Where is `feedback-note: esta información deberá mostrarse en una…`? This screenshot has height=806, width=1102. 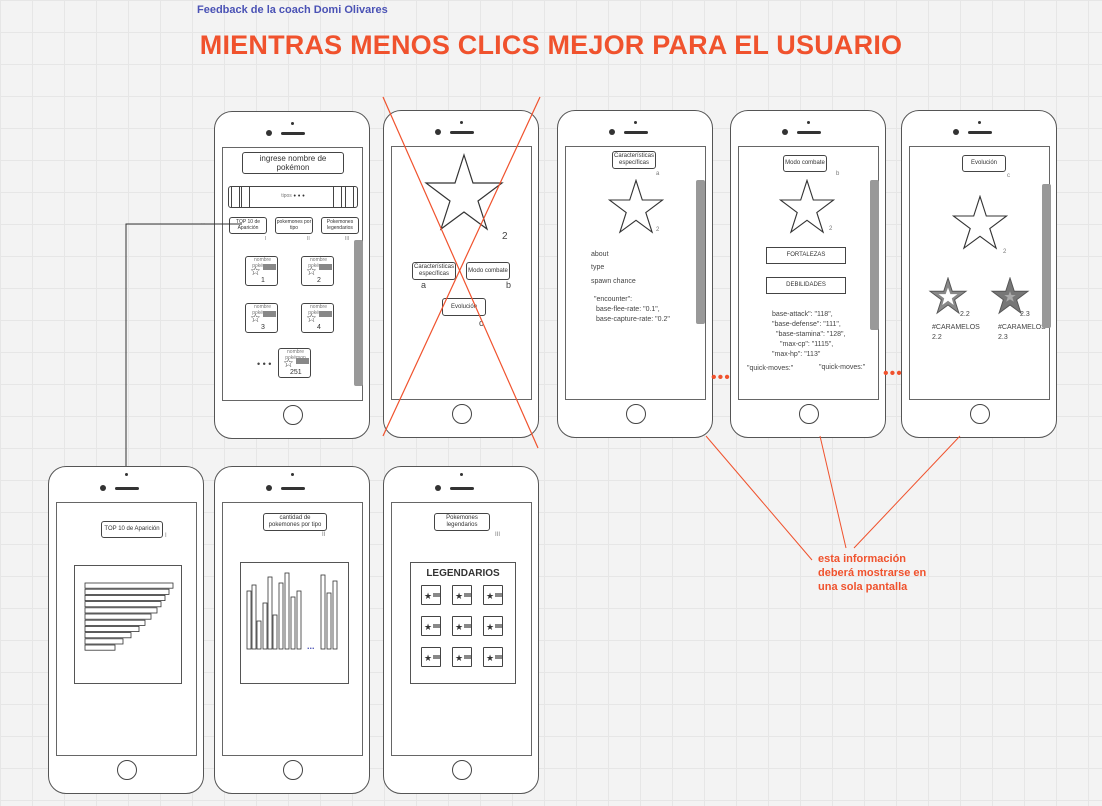 feedback-note: esta información deberá mostrarse en una… is located at coordinates (872, 573).